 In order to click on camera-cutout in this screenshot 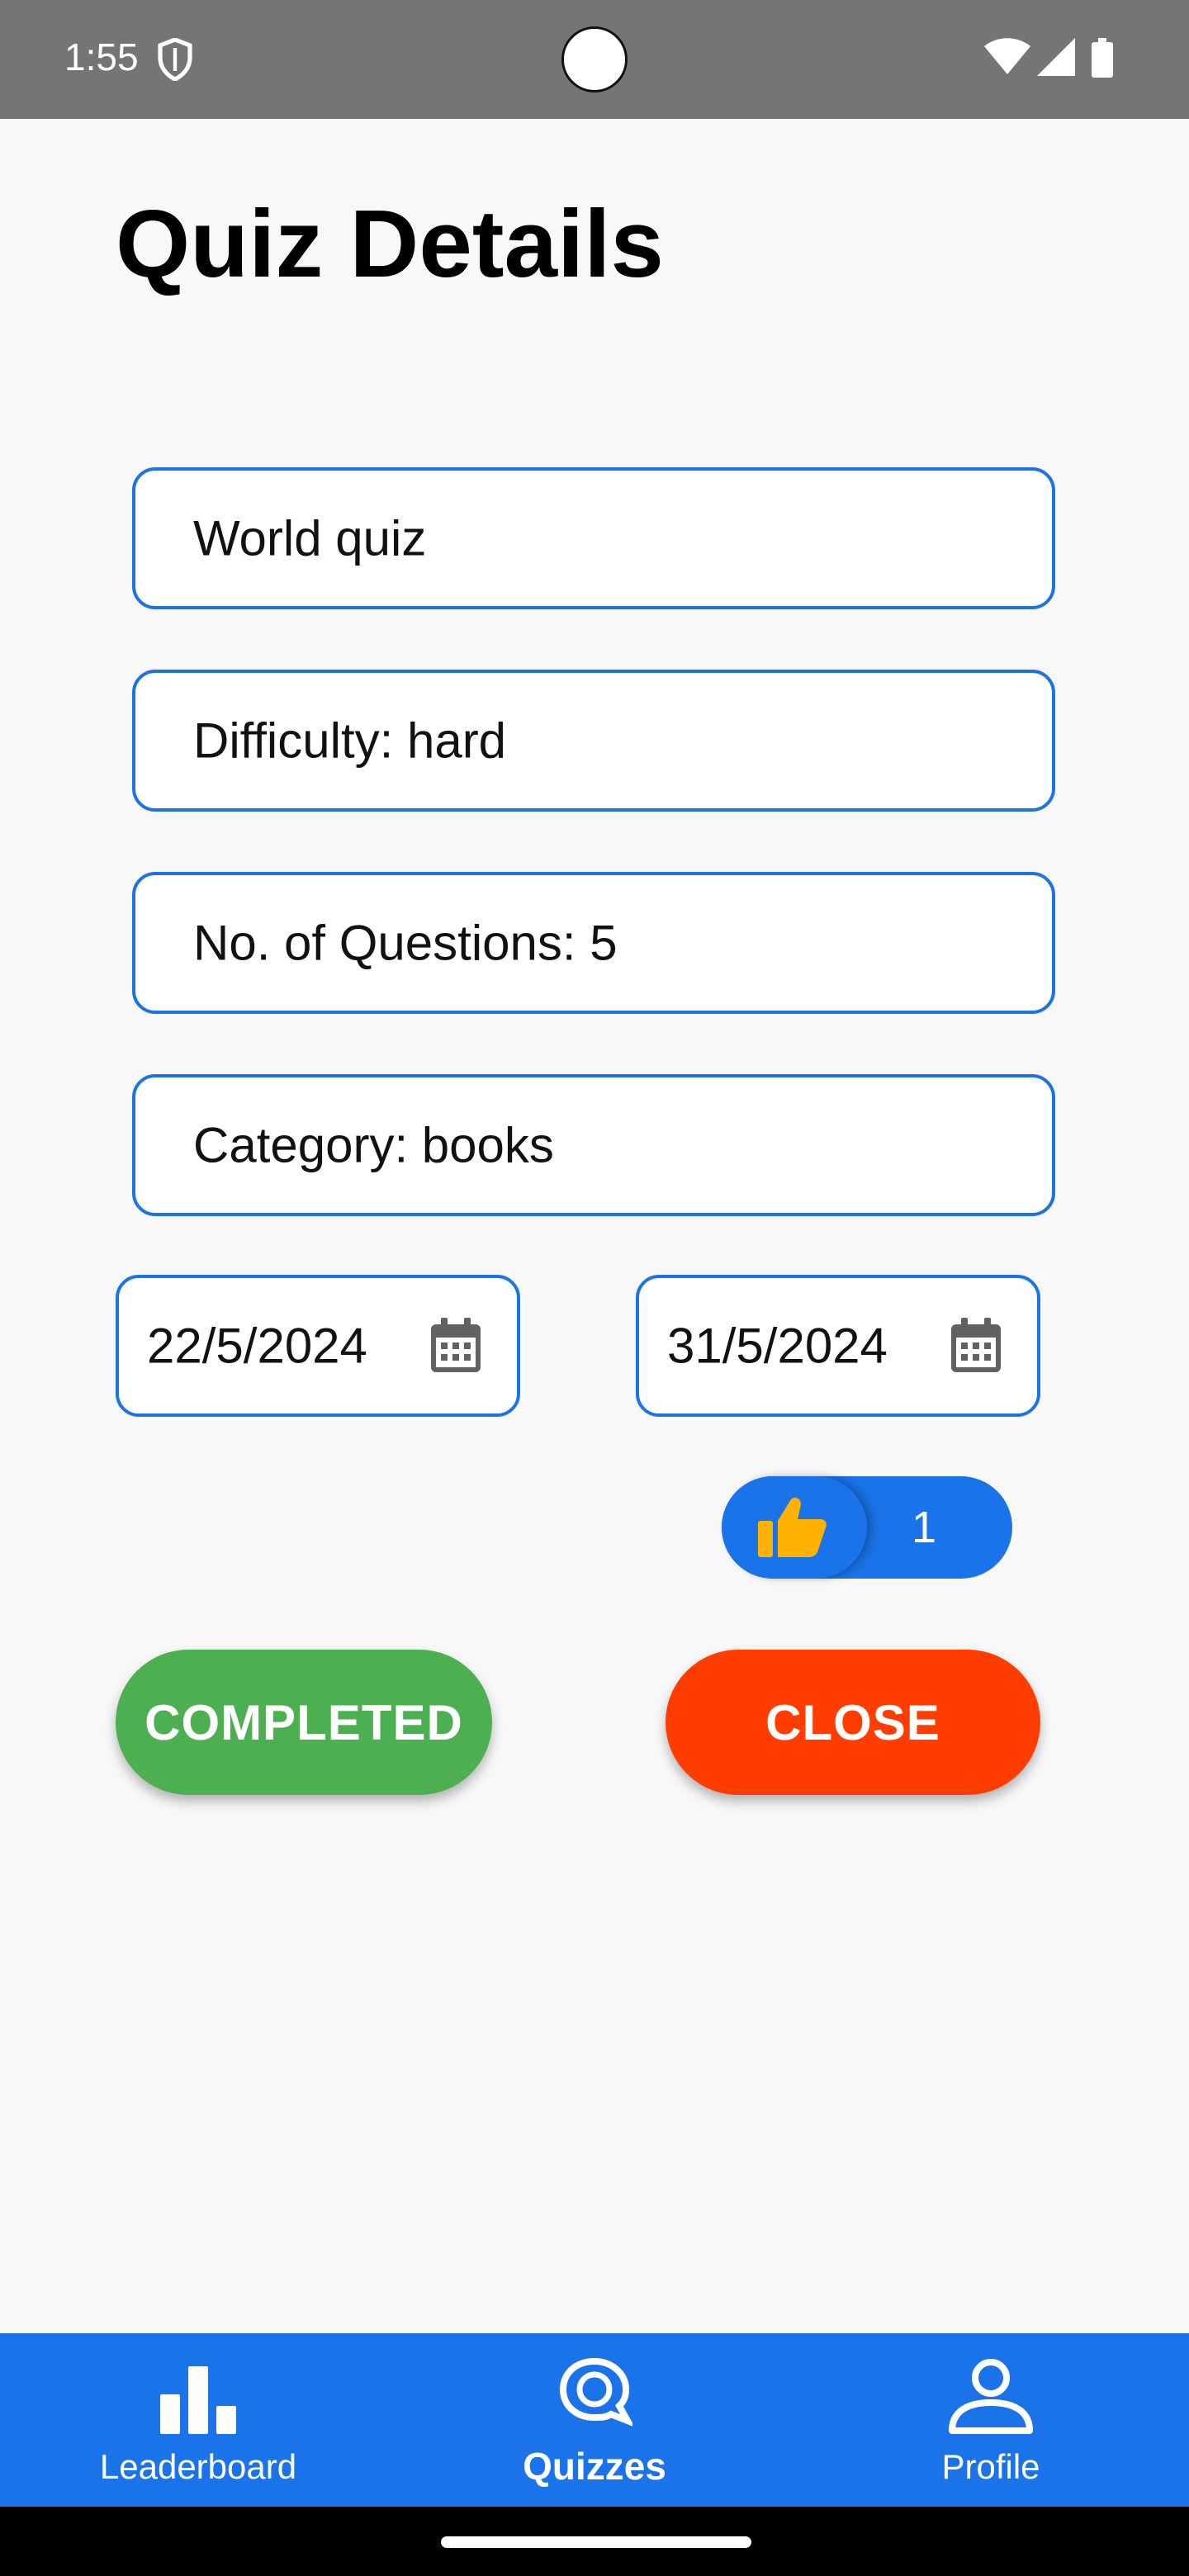, I will do `click(594, 59)`.